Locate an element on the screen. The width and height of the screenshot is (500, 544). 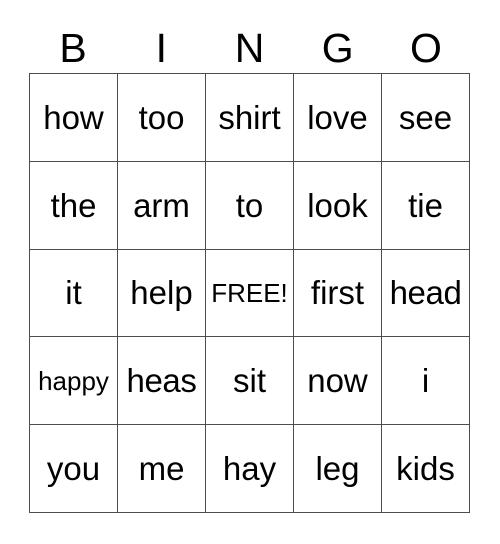
bingo-cell-label: now is located at coordinates (337, 381).